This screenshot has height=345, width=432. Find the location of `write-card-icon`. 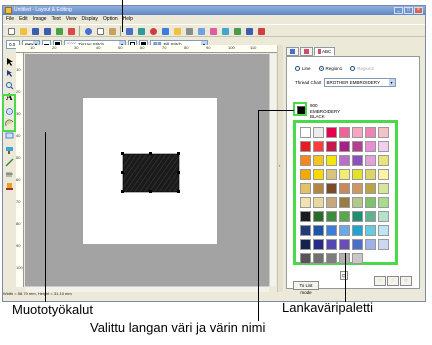

write-card-icon is located at coordinates (71, 31).